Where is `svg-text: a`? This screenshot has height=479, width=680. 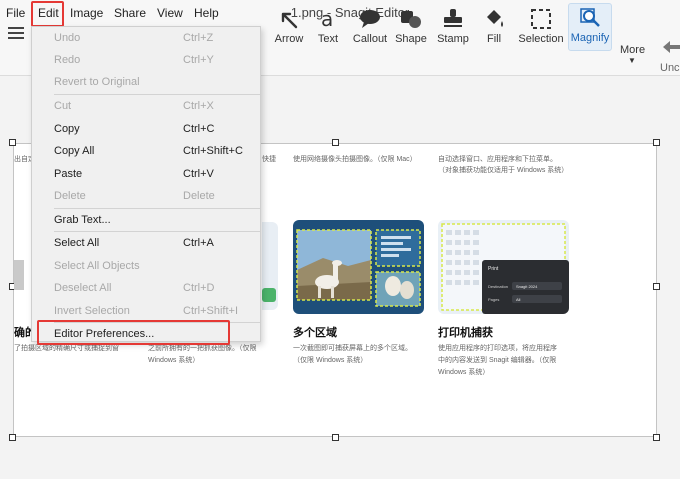 svg-text: a is located at coordinates (327, 19).